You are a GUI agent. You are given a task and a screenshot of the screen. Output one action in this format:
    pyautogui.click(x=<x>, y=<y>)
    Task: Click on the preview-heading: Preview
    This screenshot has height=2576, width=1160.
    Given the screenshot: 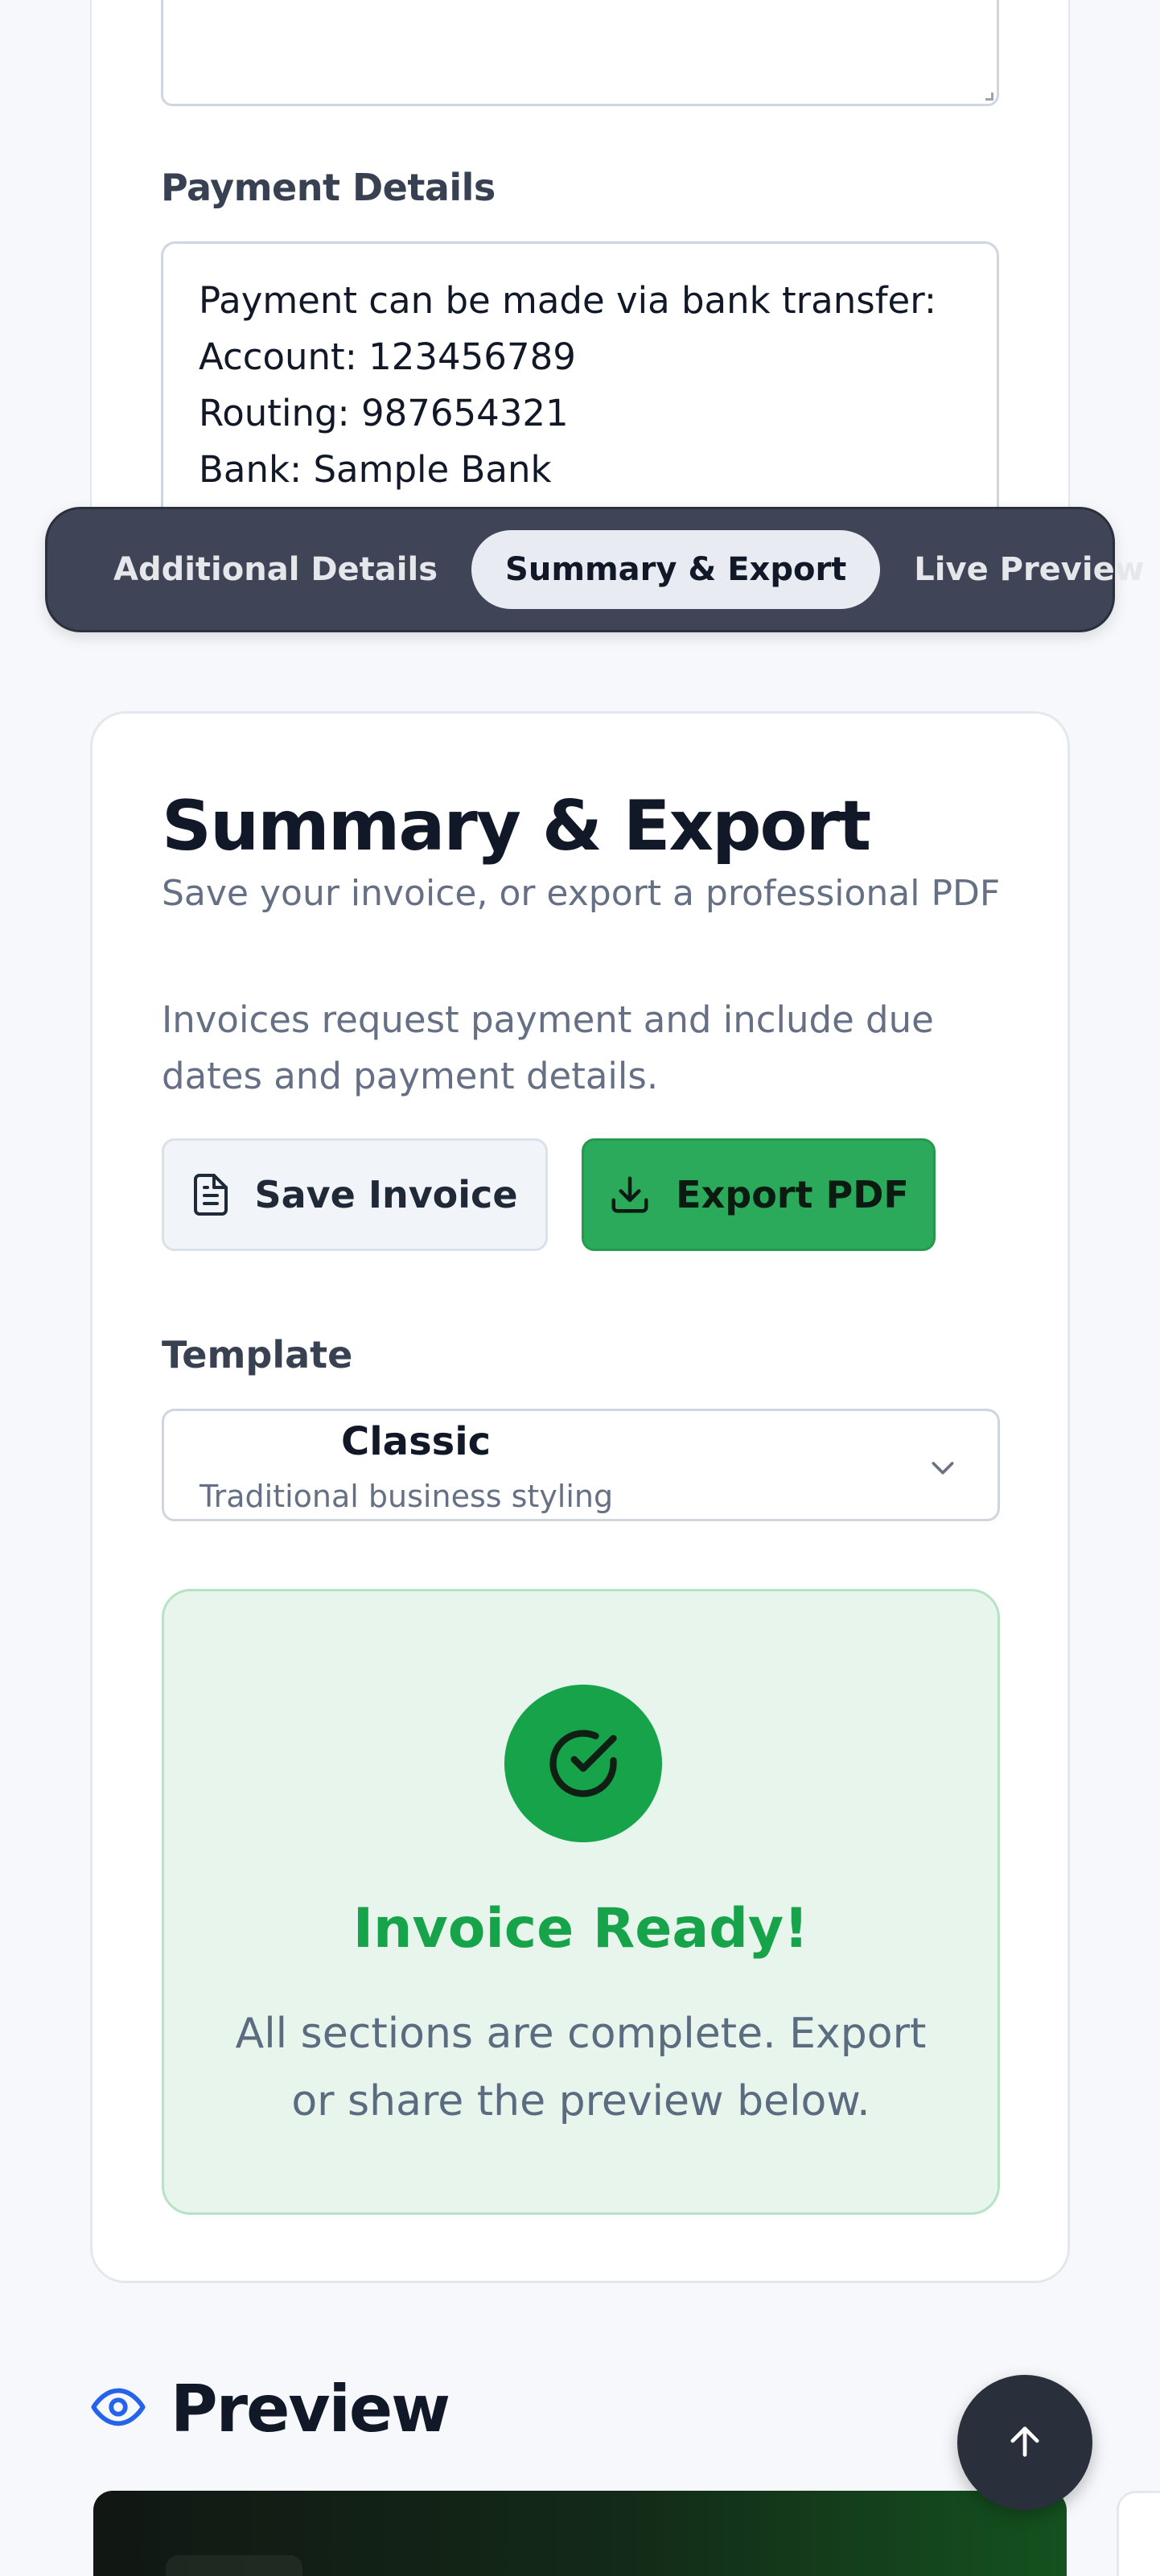 What is the action you would take?
    pyautogui.click(x=270, y=2409)
    